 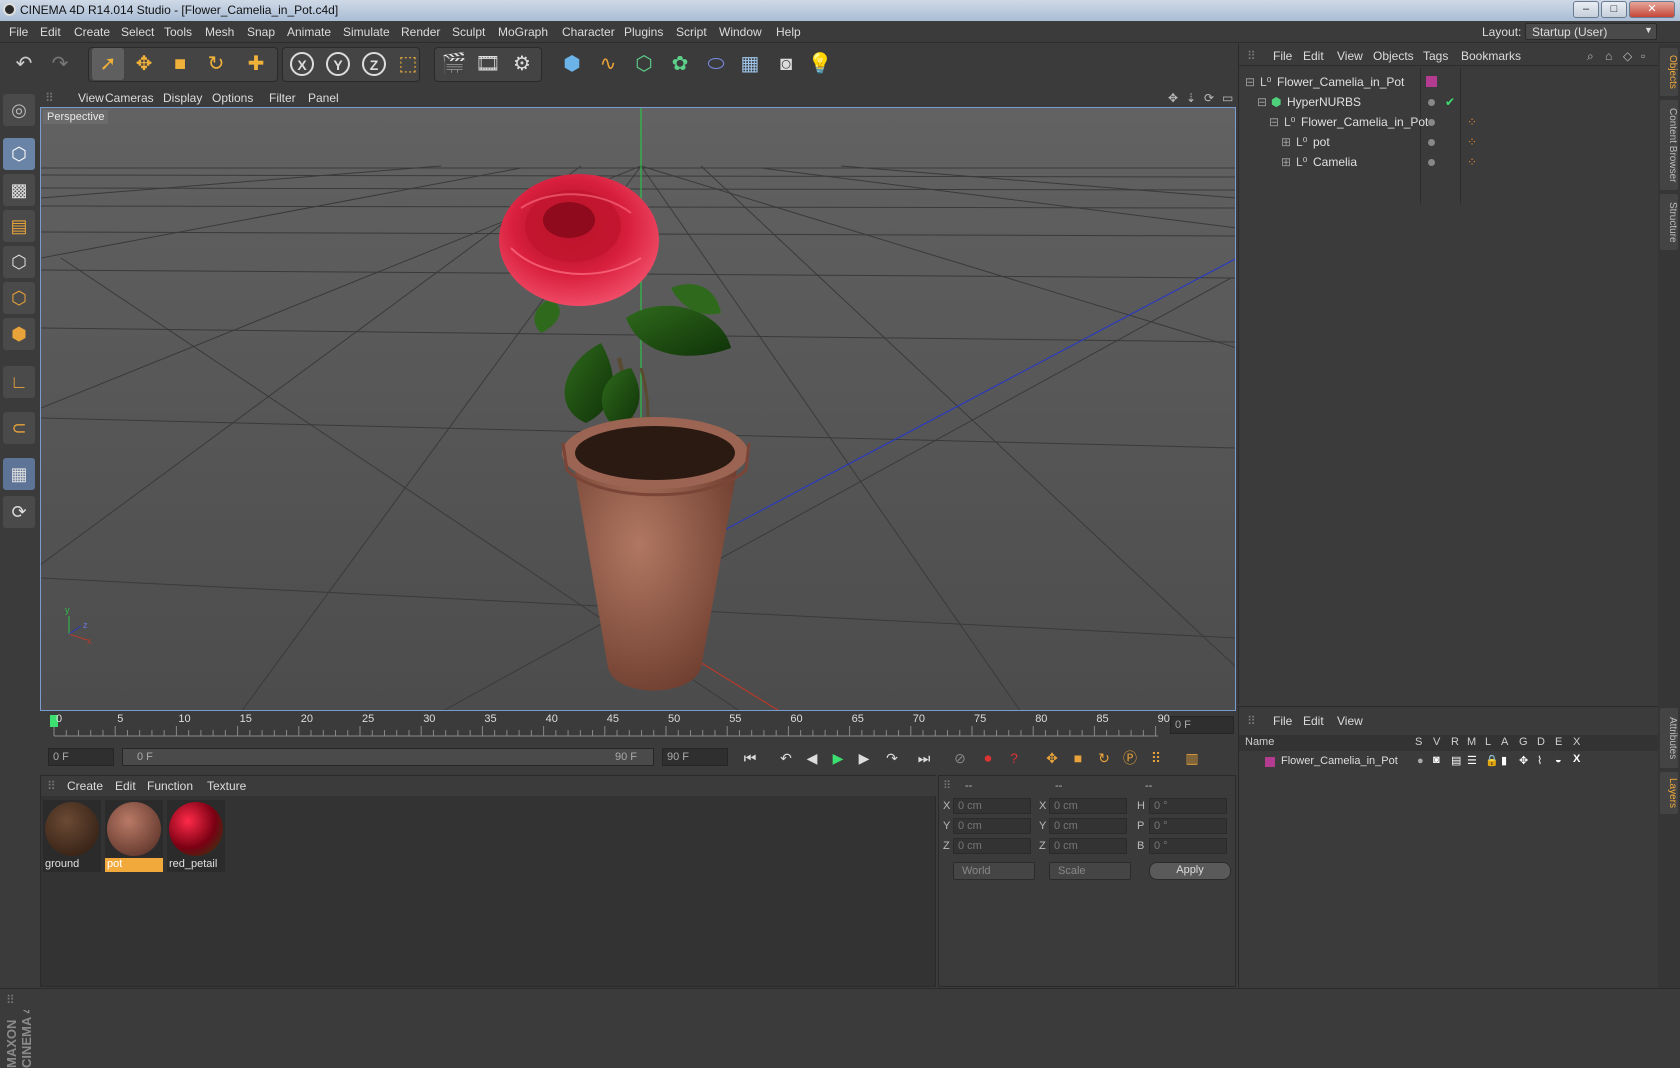 What do you see at coordinates (1350, 721) in the screenshot?
I see `layer-menu-view: View` at bounding box center [1350, 721].